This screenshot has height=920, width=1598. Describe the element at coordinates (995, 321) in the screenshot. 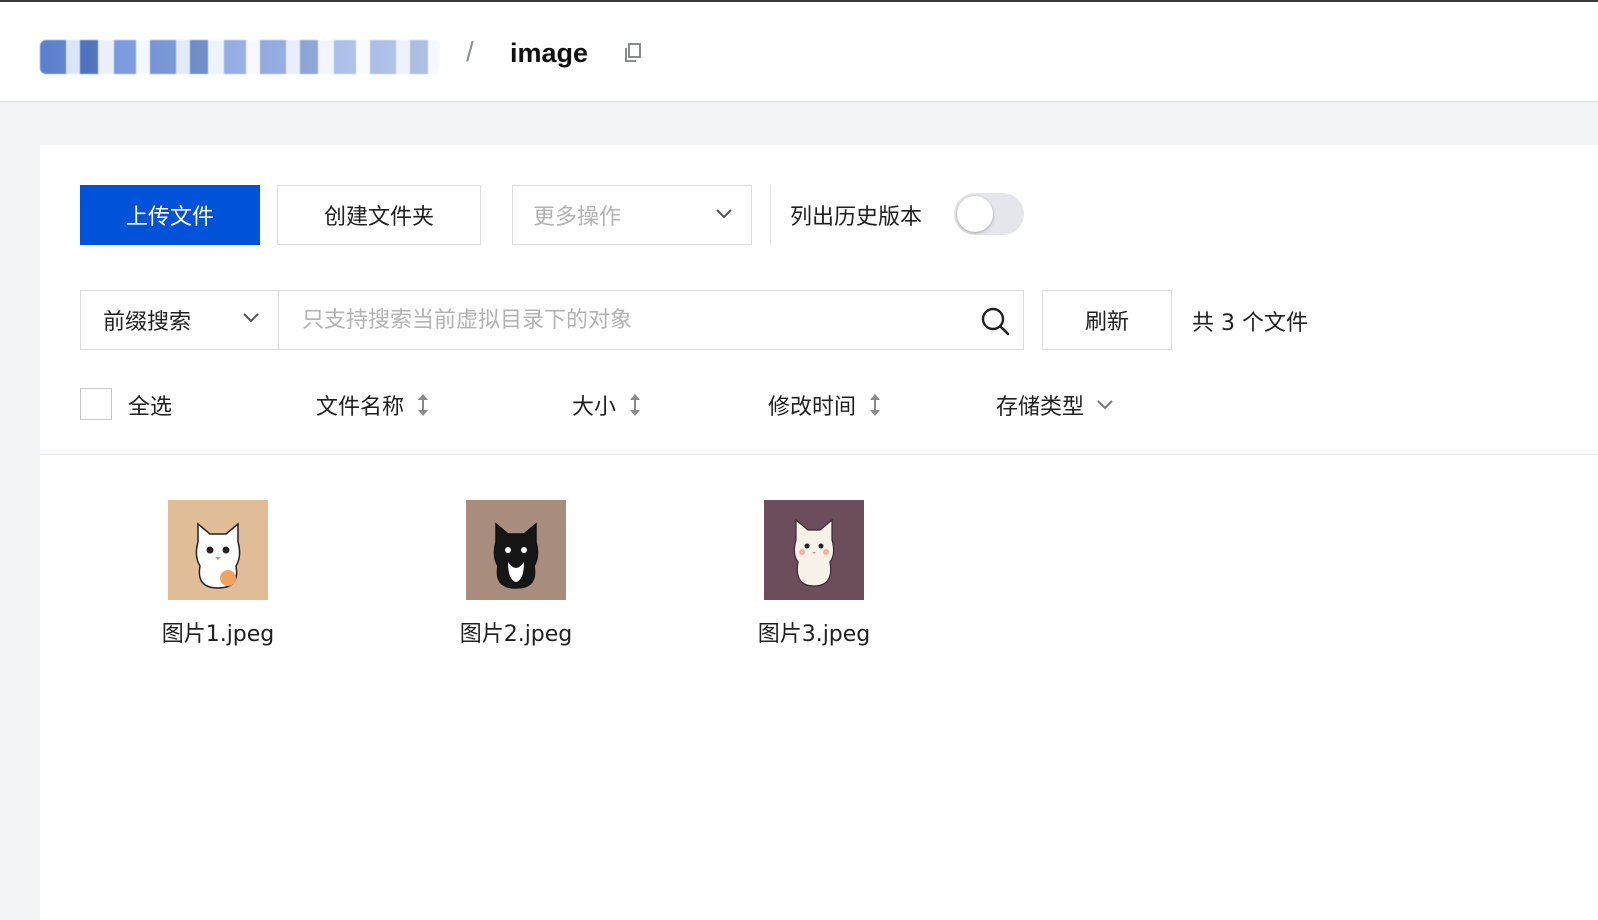

I see `search-icon` at that location.